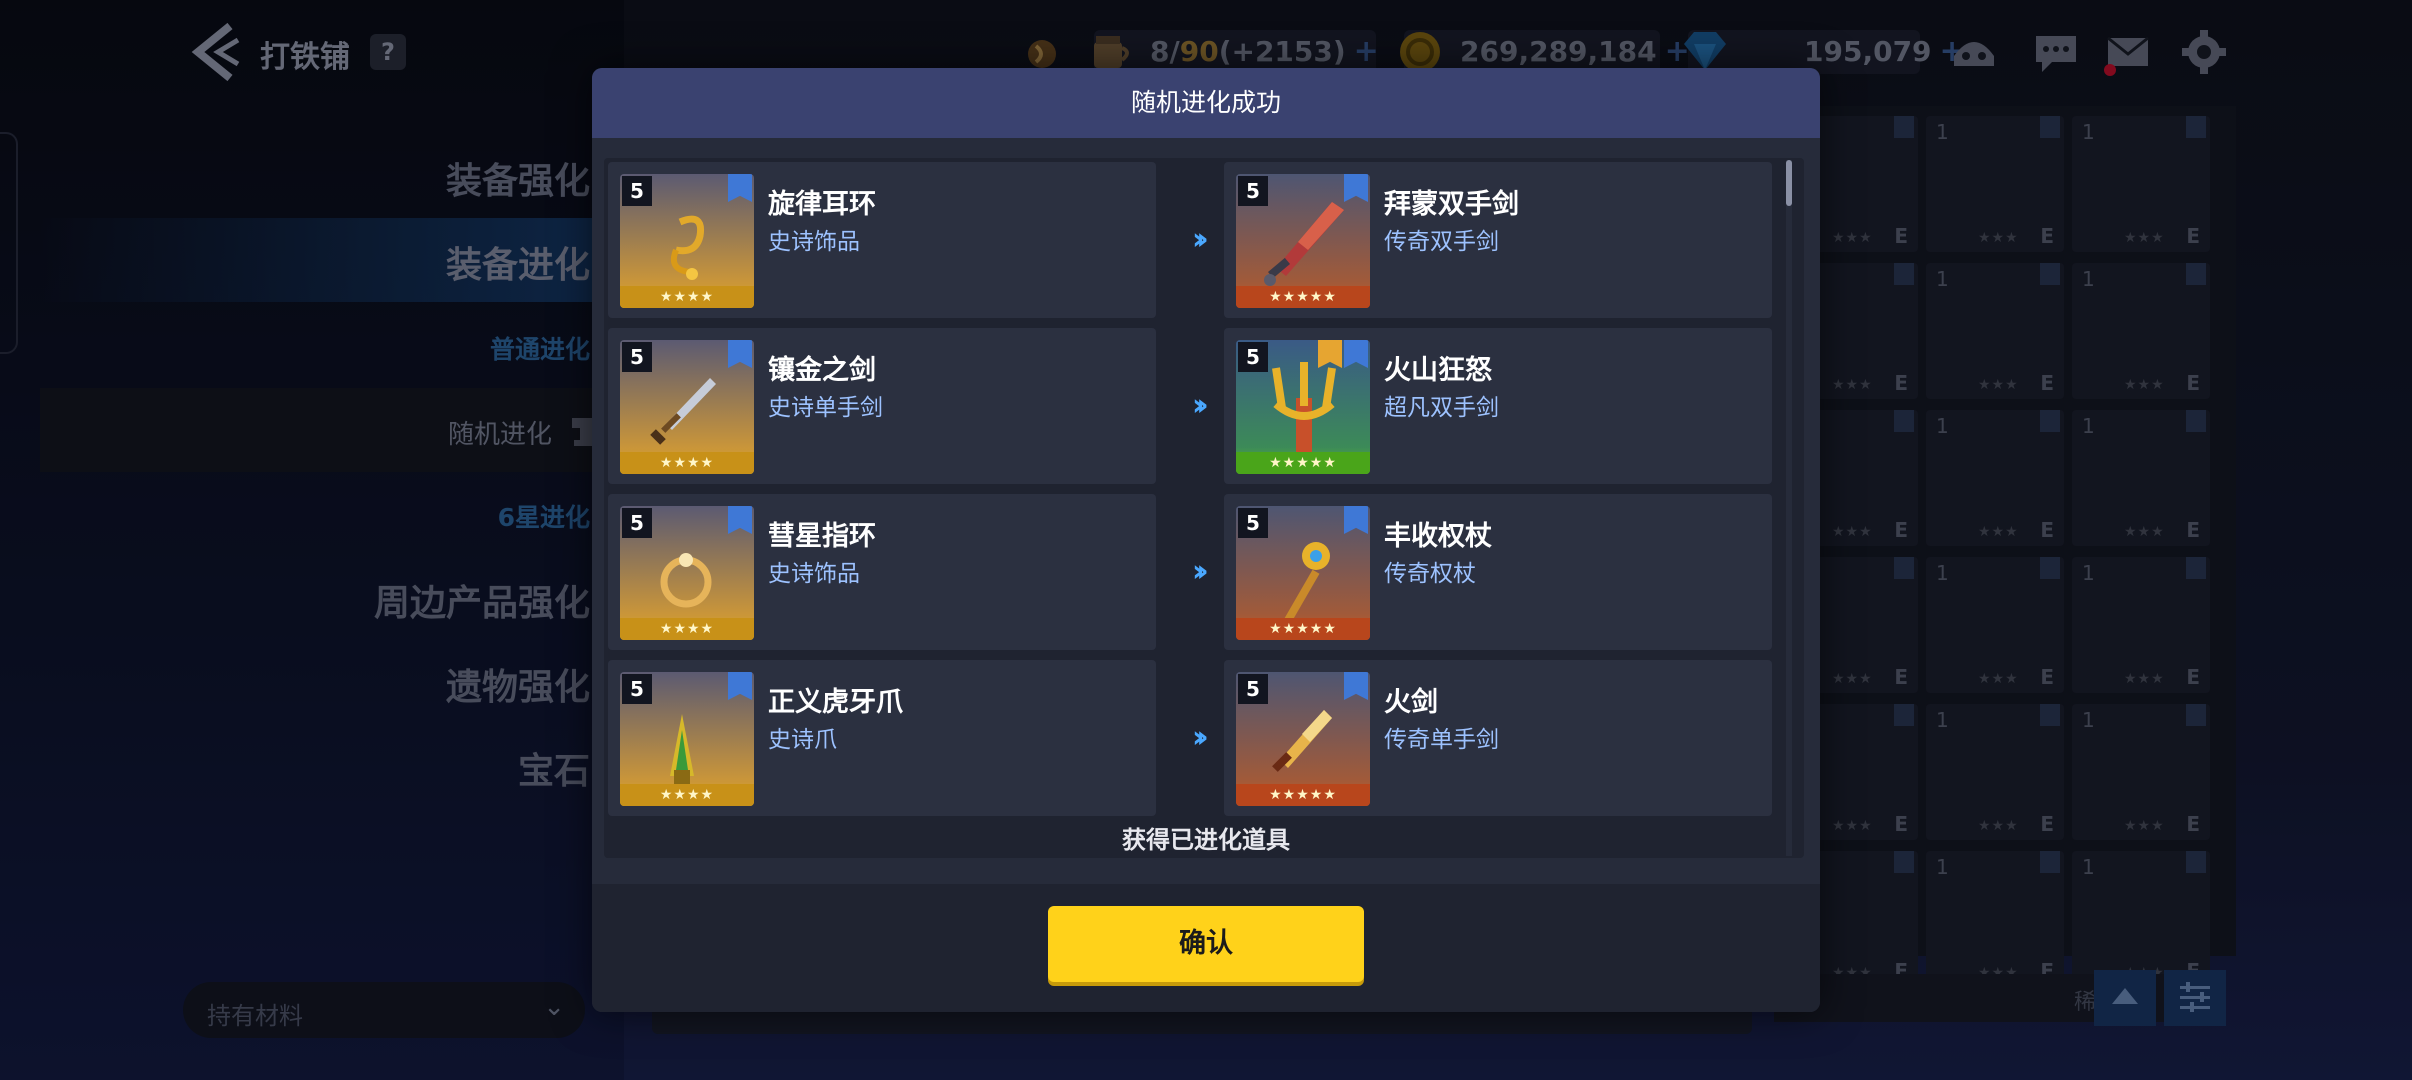 The image size is (2412, 1080). Describe the element at coordinates (1206, 840) in the screenshot. I see `obtain-message: 获得已进化道具` at that location.